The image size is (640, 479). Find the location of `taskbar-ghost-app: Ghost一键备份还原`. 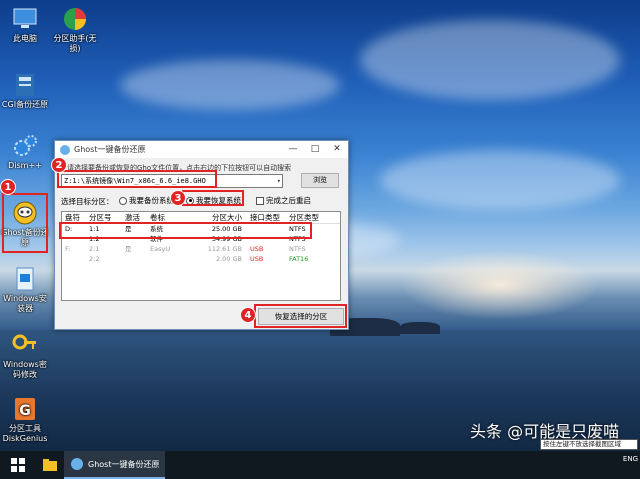

taskbar-ghost-app: Ghost一键备份还原 is located at coordinates (114, 465).